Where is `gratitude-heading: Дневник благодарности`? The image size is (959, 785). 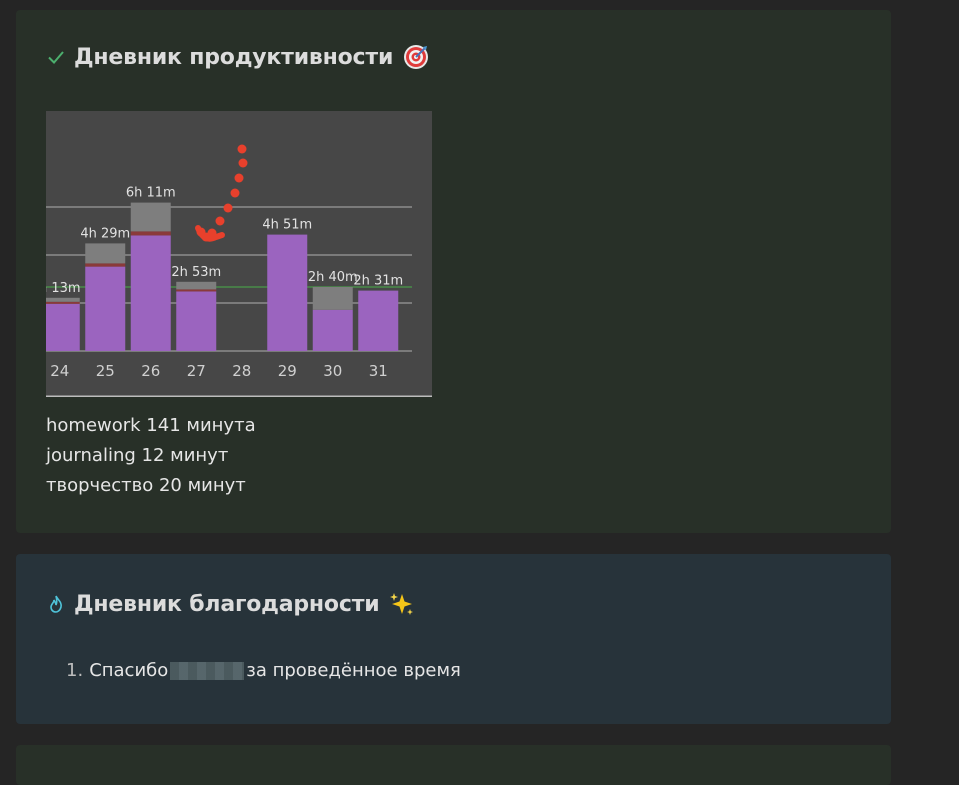 gratitude-heading: Дневник благодарности is located at coordinates (230, 604).